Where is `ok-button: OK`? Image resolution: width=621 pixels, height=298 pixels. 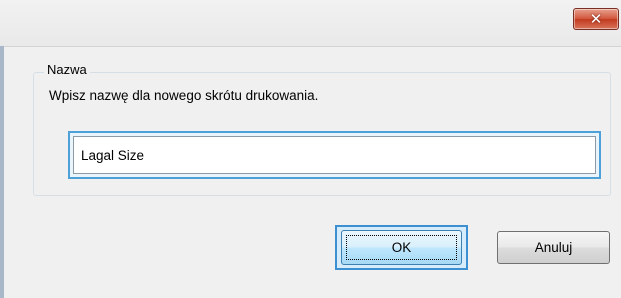 ok-button: OK is located at coordinates (401, 247).